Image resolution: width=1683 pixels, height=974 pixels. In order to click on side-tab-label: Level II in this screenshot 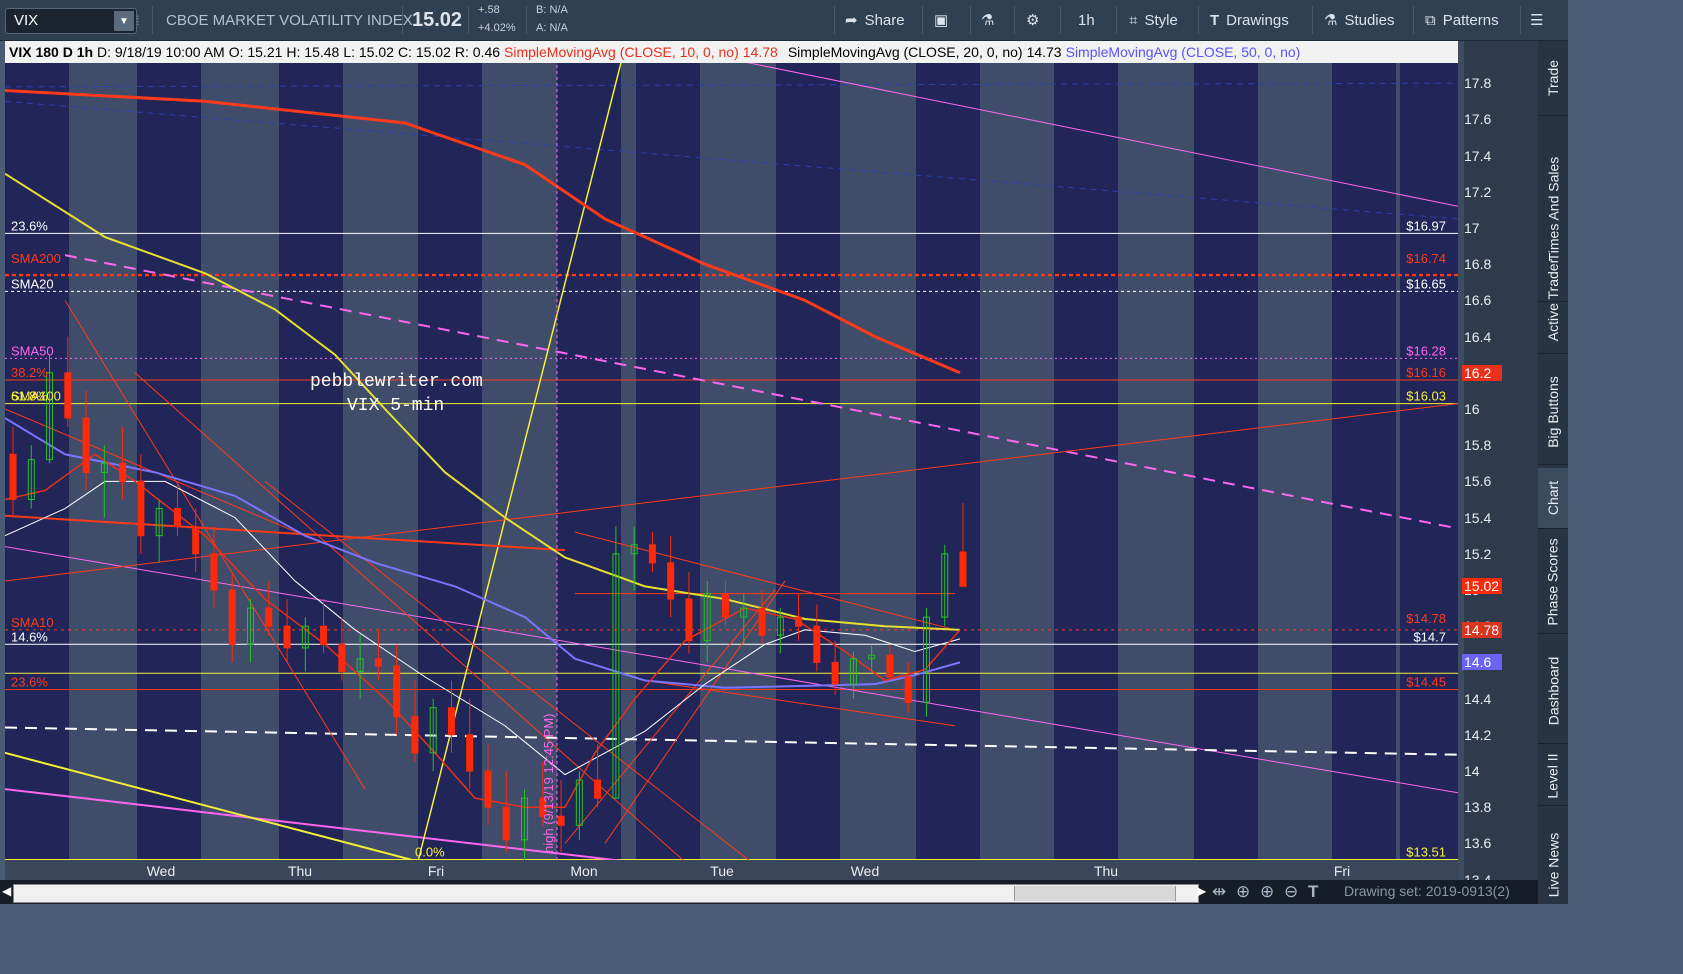, I will do `click(1553, 776)`.